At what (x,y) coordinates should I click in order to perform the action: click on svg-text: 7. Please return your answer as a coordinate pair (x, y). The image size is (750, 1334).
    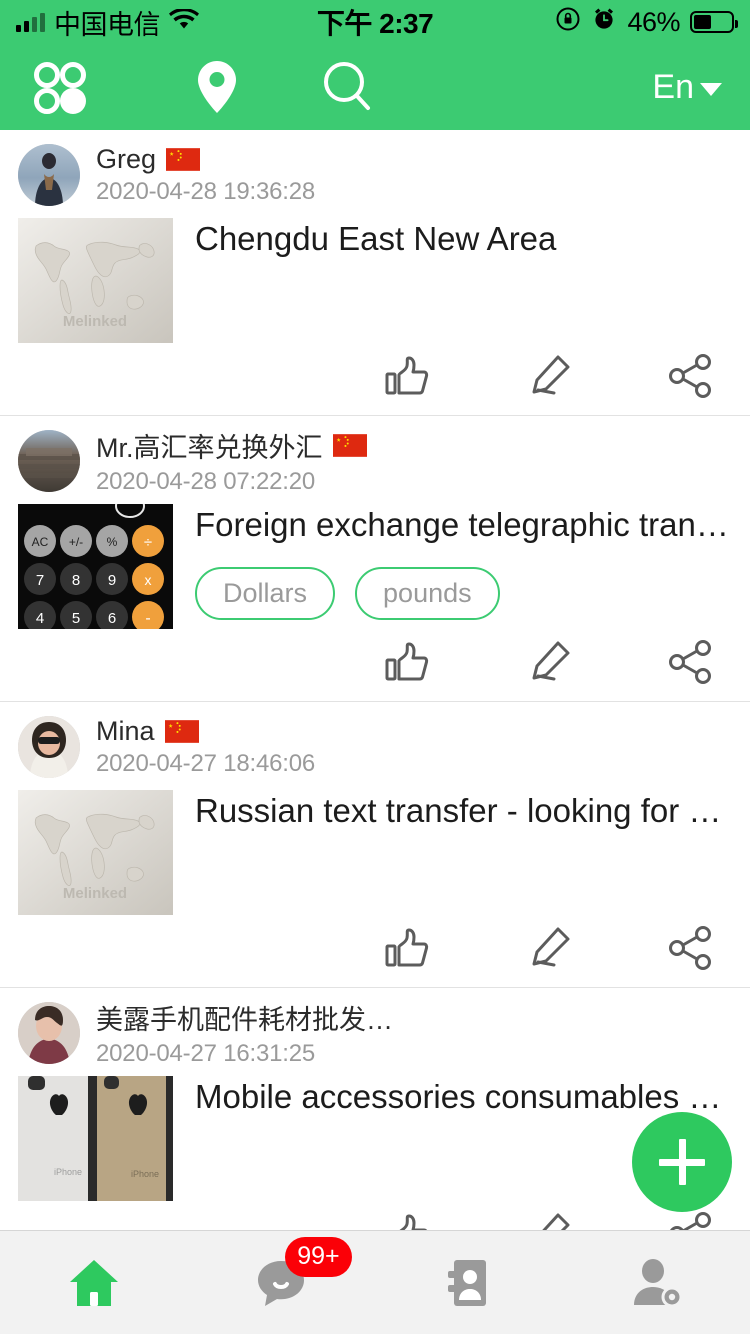
    Looking at the image, I should click on (40, 580).